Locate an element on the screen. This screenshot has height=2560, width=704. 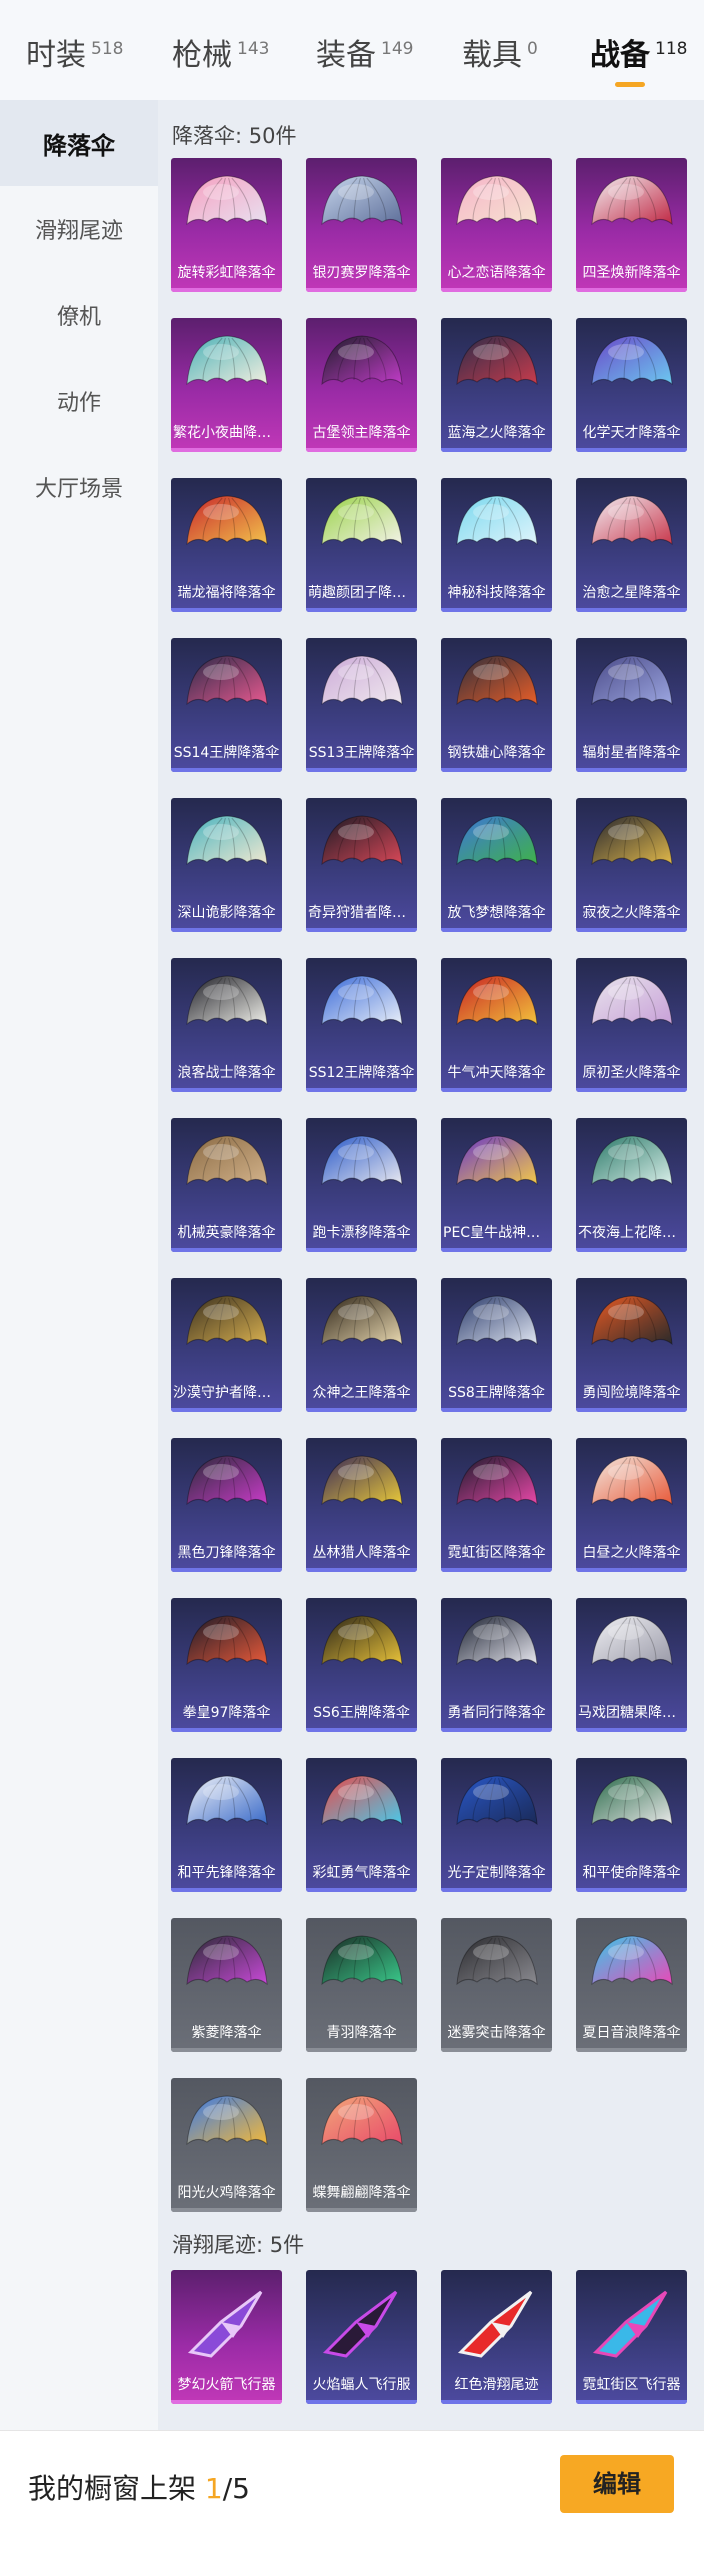
parachute-item: 古堡领主降落伞 is located at coordinates (361, 385).